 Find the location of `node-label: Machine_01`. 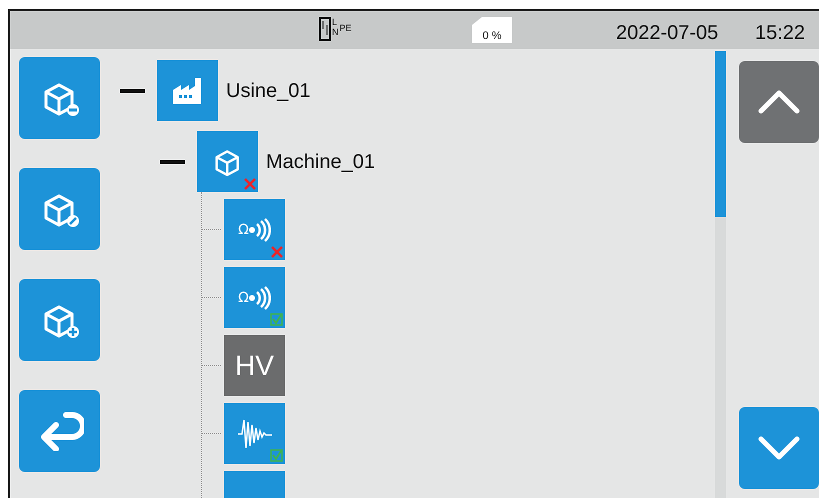

node-label: Machine_01 is located at coordinates (320, 162).